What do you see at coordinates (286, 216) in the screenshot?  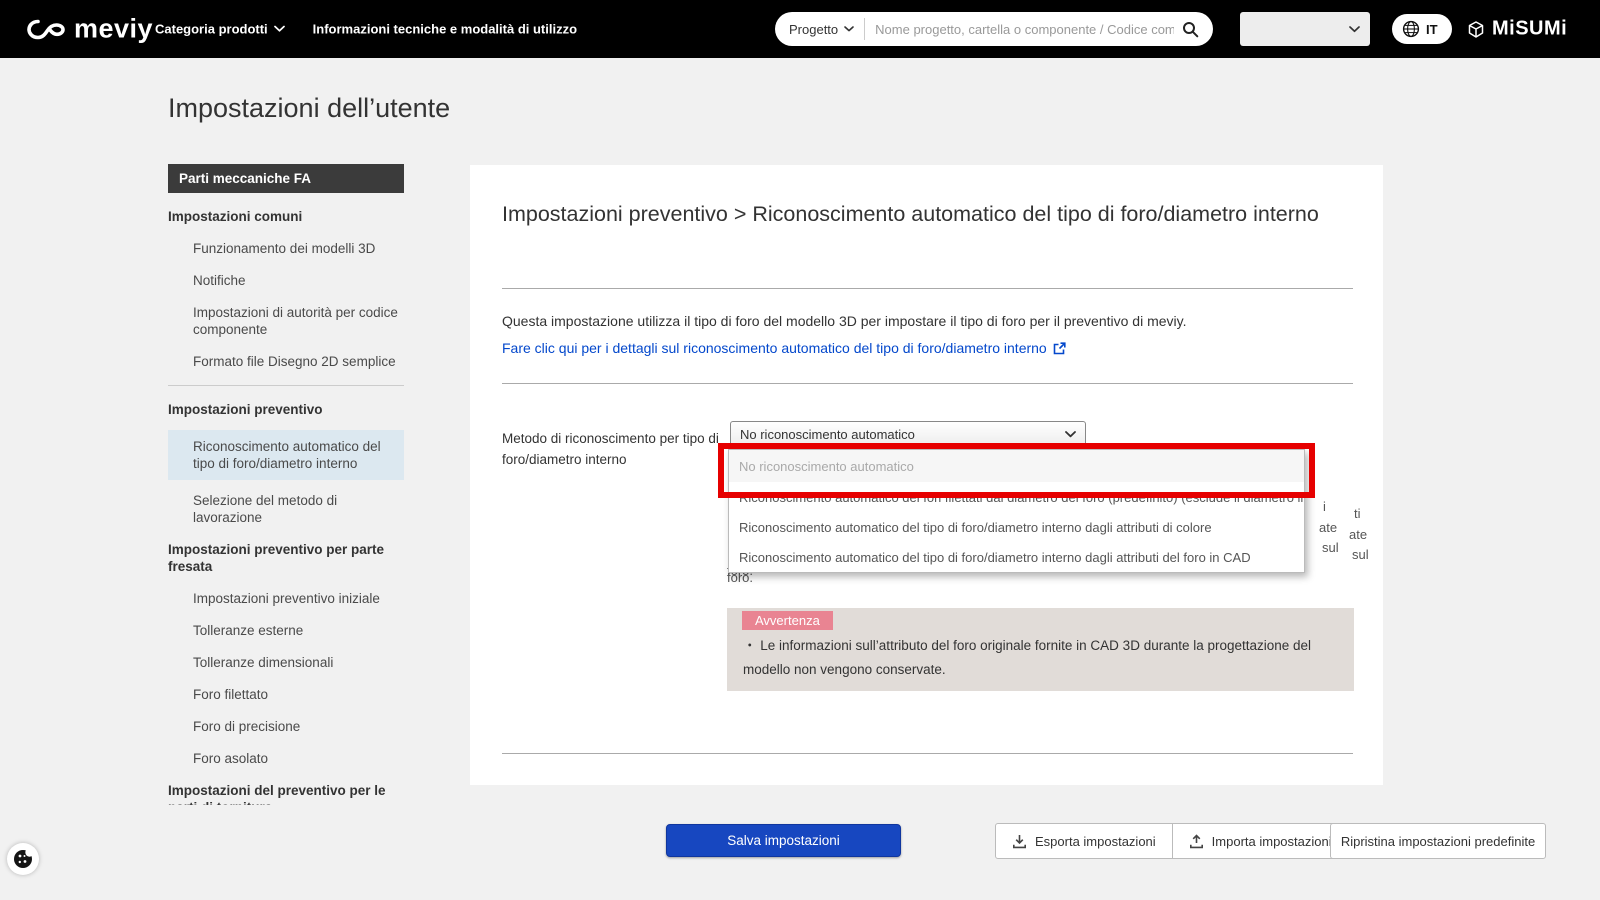 I see `sidebar-section-impostazioni-comuni: Impostazioni comuni` at bounding box center [286, 216].